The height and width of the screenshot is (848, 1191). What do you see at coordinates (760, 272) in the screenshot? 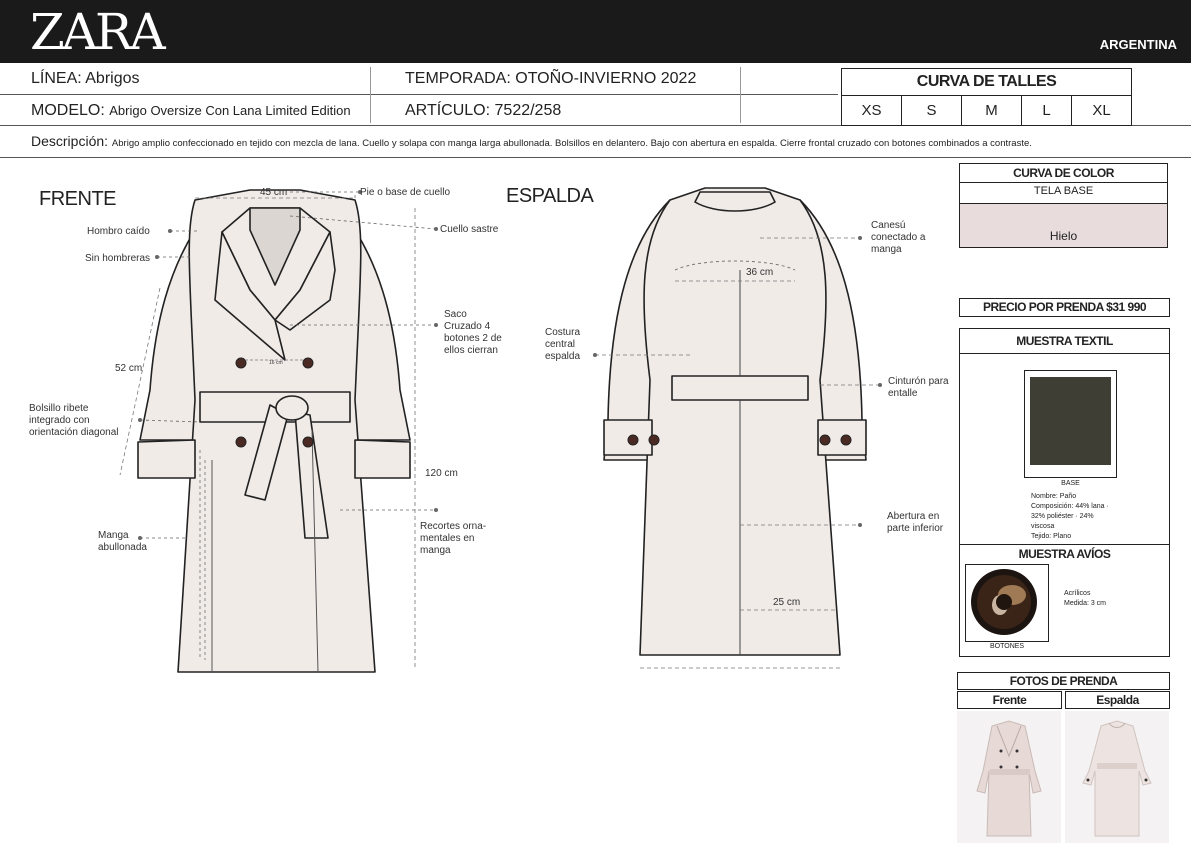
I see `measure-back-width: 36 cm` at bounding box center [760, 272].